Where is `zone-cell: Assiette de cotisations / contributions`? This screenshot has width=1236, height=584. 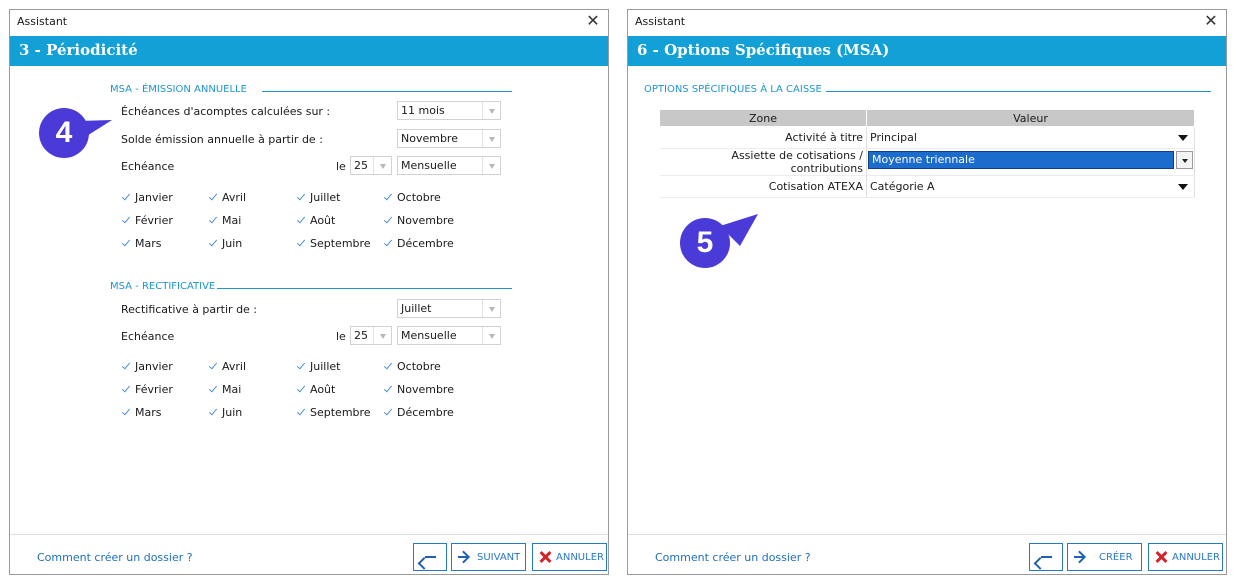
zone-cell: Assiette de cotisations / contributions is located at coordinates (763, 162).